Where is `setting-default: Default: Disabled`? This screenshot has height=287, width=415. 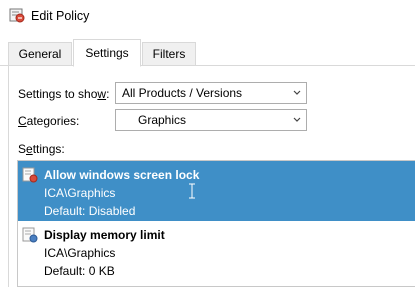
setting-default: Default: Disabled is located at coordinates (90, 211).